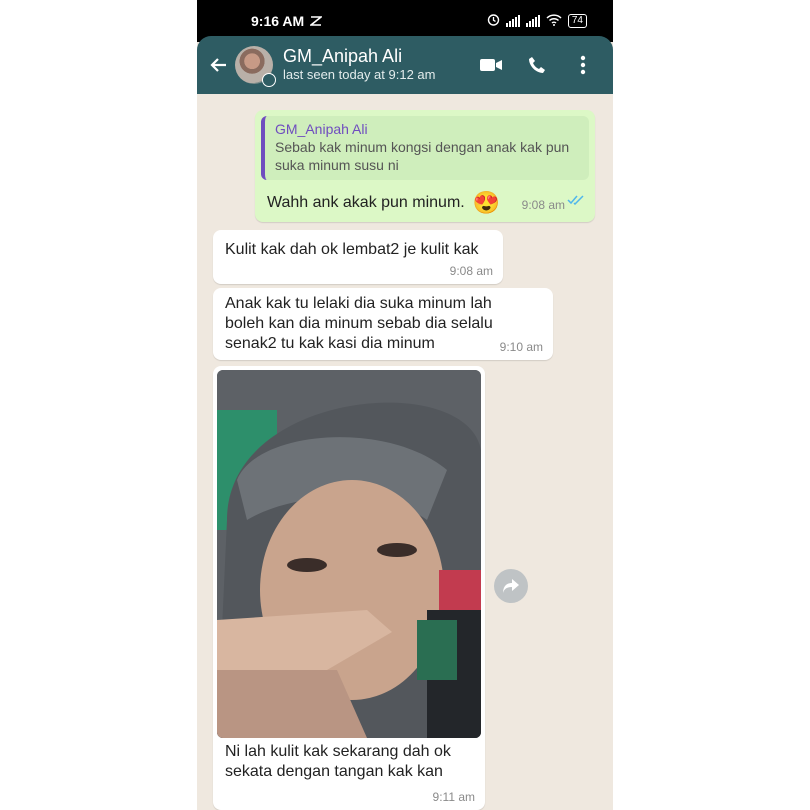 This screenshot has height=810, width=810. What do you see at coordinates (554, 21) in the screenshot?
I see `wifi-icon` at bounding box center [554, 21].